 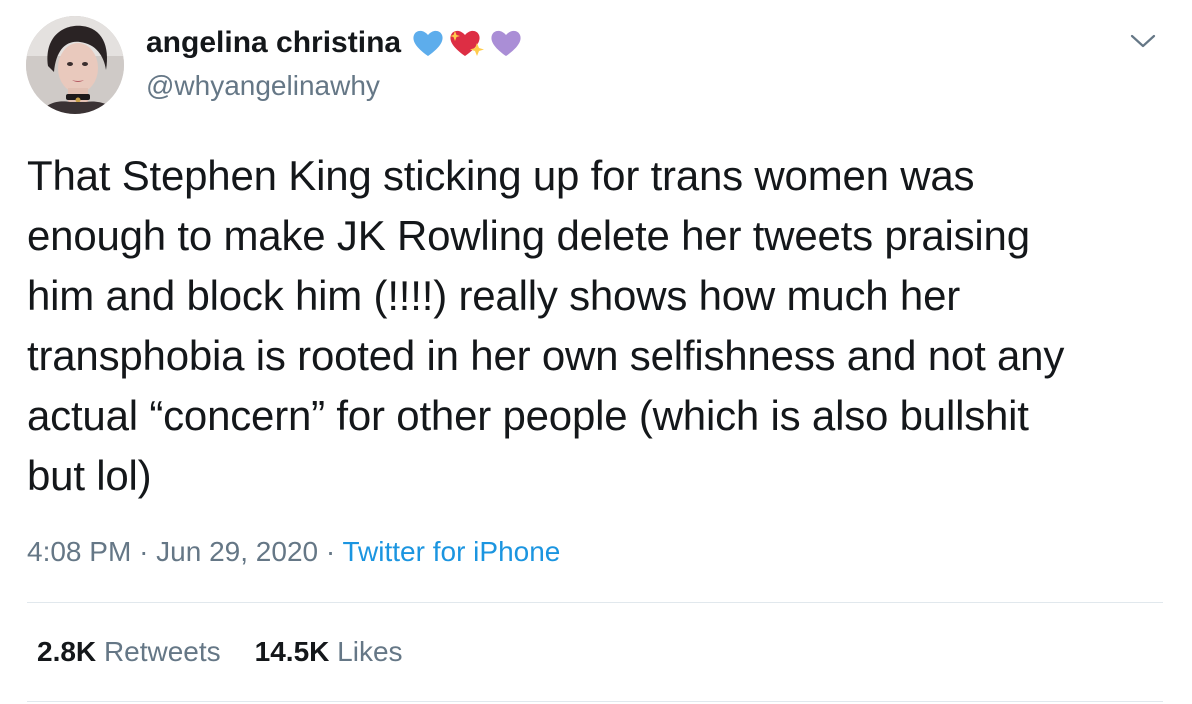 I want to click on tweet-date: Jun 29, 2020, so click(x=237, y=551).